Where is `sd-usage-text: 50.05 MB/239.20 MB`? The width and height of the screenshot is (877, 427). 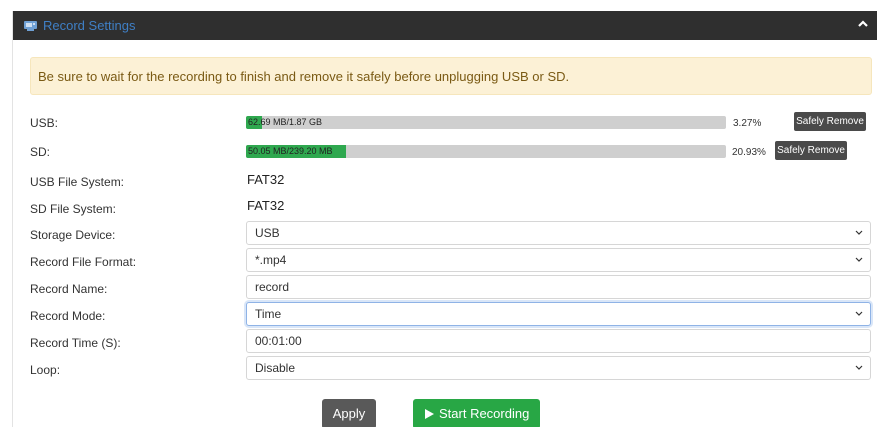 sd-usage-text: 50.05 MB/239.20 MB is located at coordinates (290, 151).